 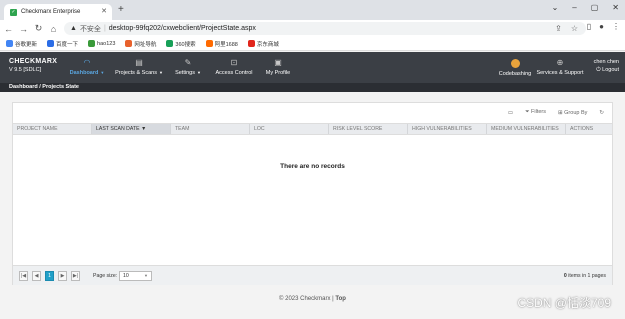 What do you see at coordinates (574, 7) in the screenshot?
I see `minimize-icon: –` at bounding box center [574, 7].